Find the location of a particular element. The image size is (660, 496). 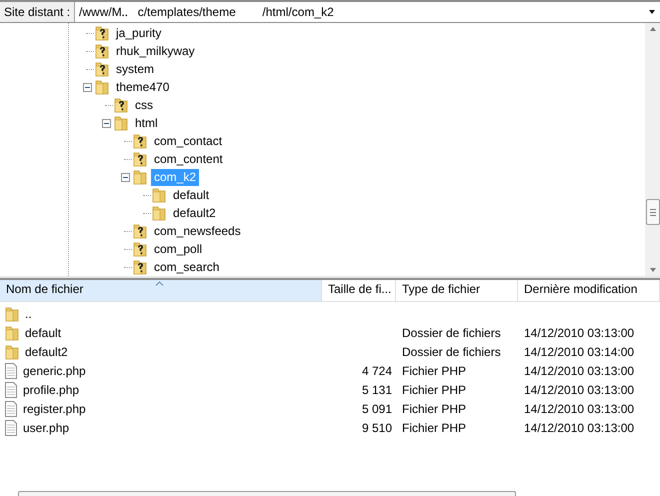

file-size: 5 131 is located at coordinates (377, 389).